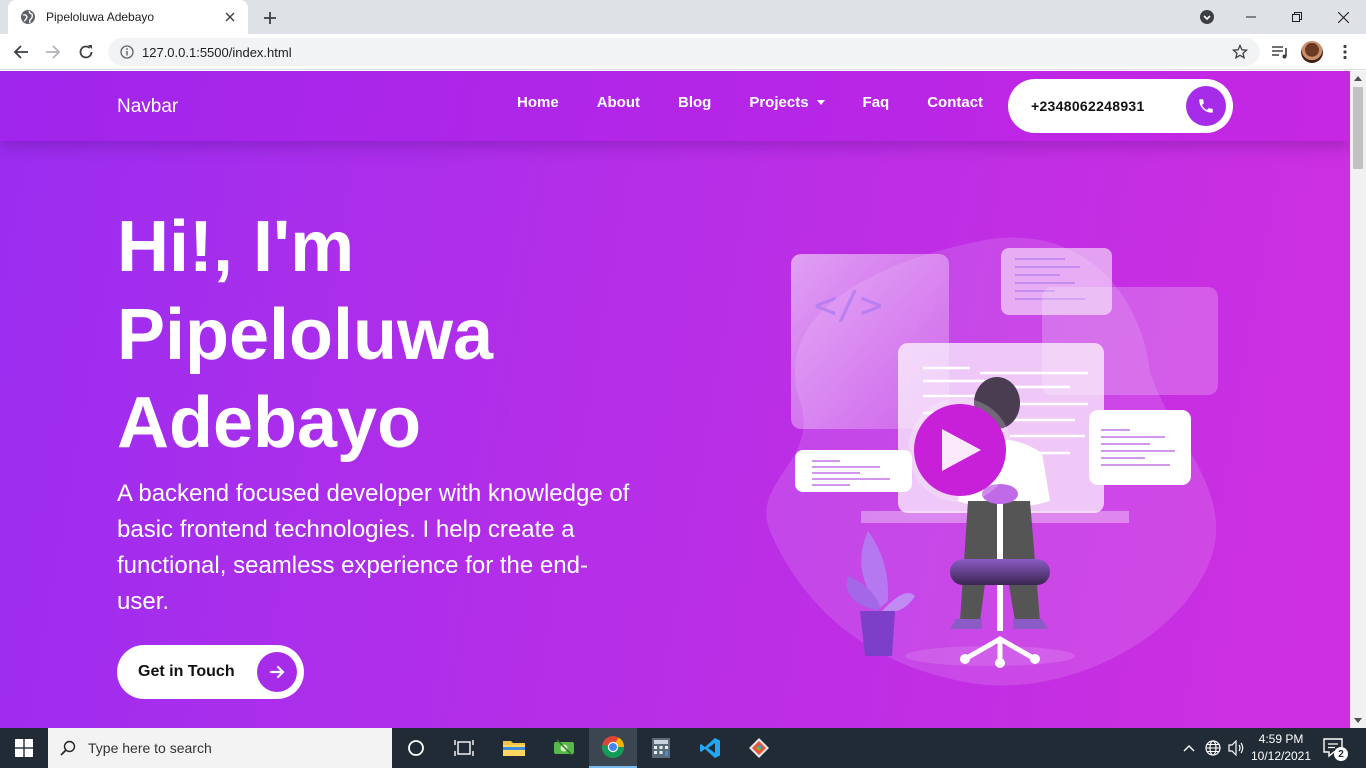  What do you see at coordinates (217, 52) in the screenshot?
I see `url-text: 127.0.0.1:5500/index.html` at bounding box center [217, 52].